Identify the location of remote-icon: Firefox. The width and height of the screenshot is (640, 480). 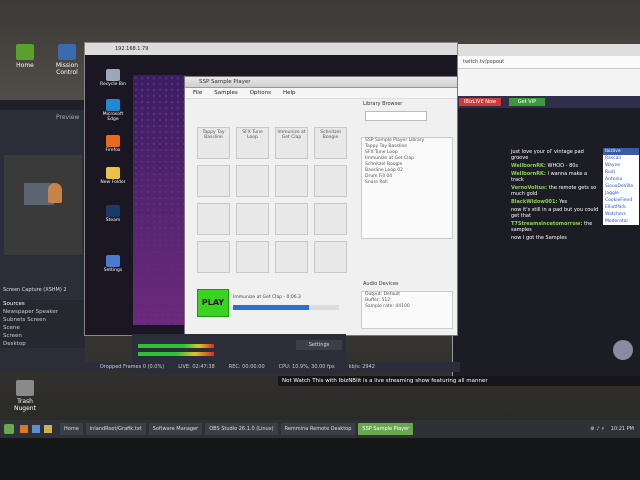
(113, 144).